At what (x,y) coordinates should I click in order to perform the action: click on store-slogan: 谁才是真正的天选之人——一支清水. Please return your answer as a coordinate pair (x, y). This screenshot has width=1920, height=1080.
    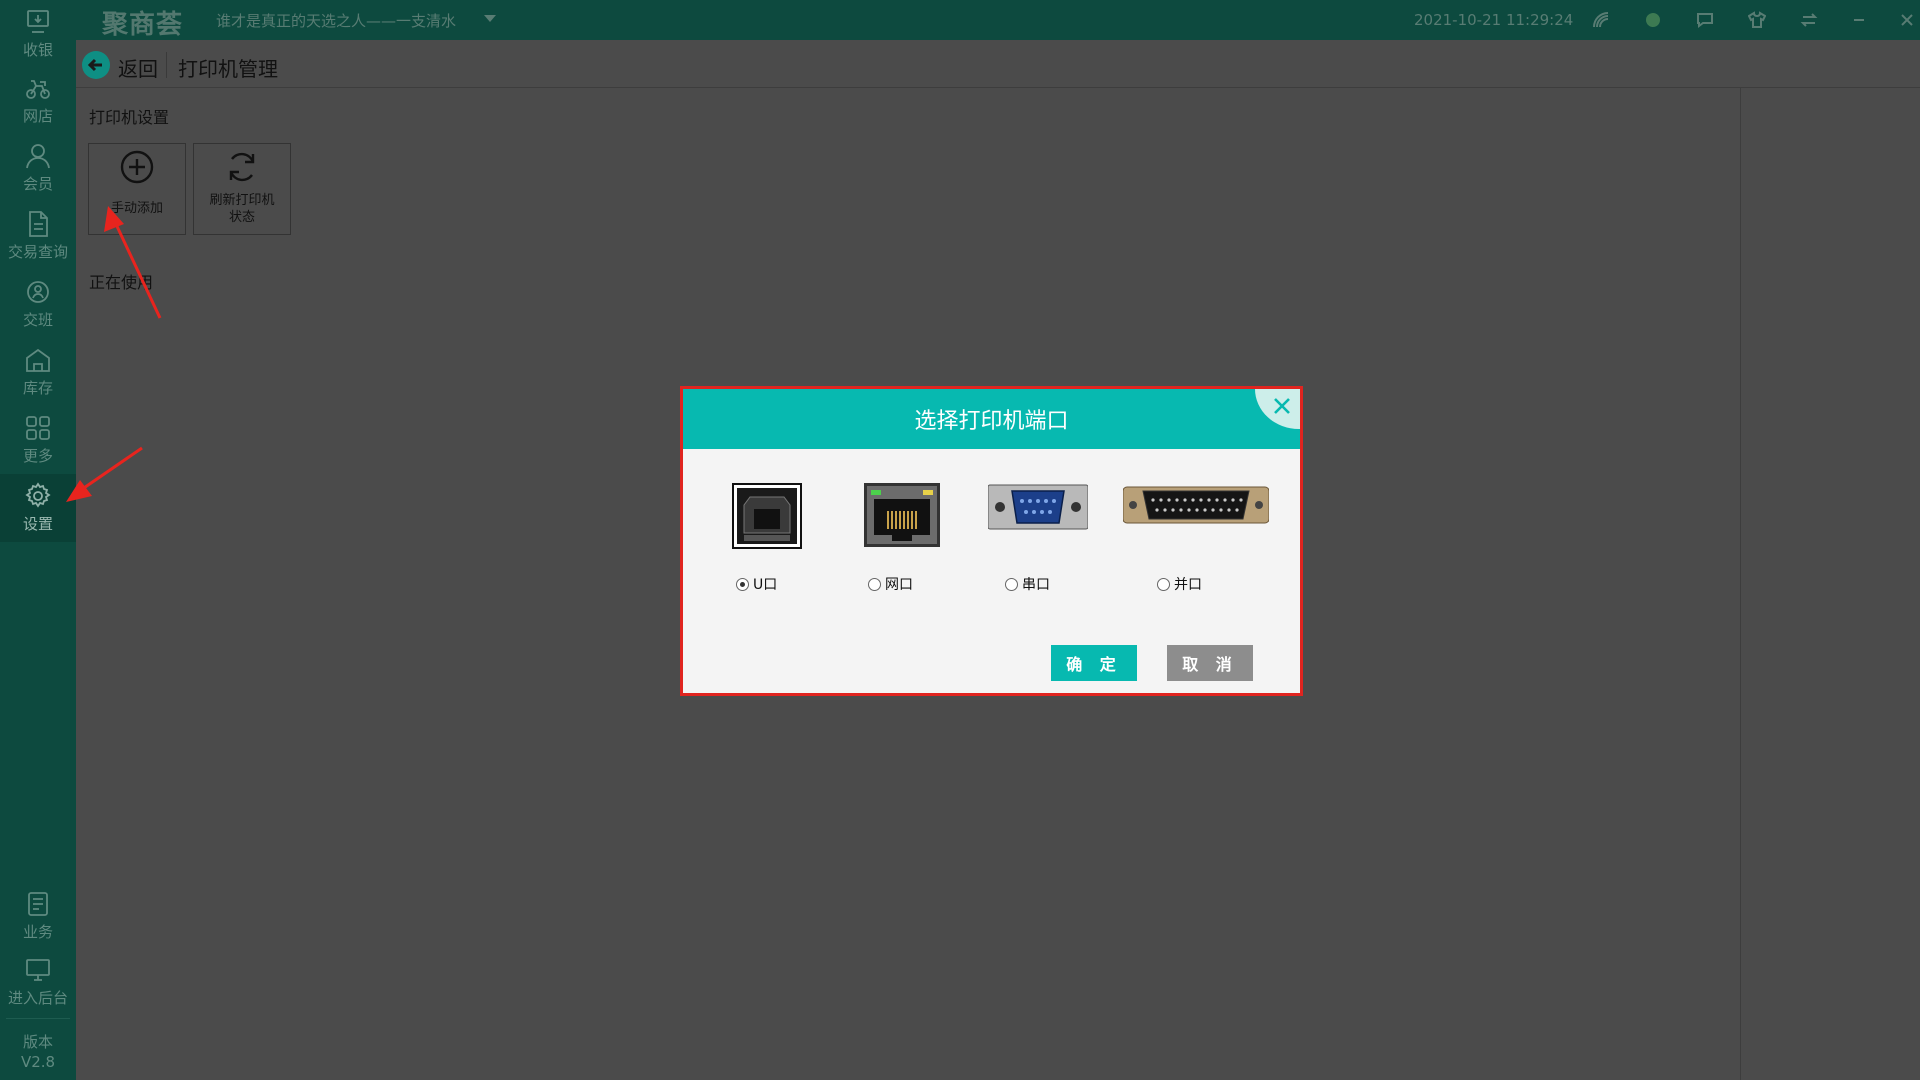
    Looking at the image, I should click on (336, 20).